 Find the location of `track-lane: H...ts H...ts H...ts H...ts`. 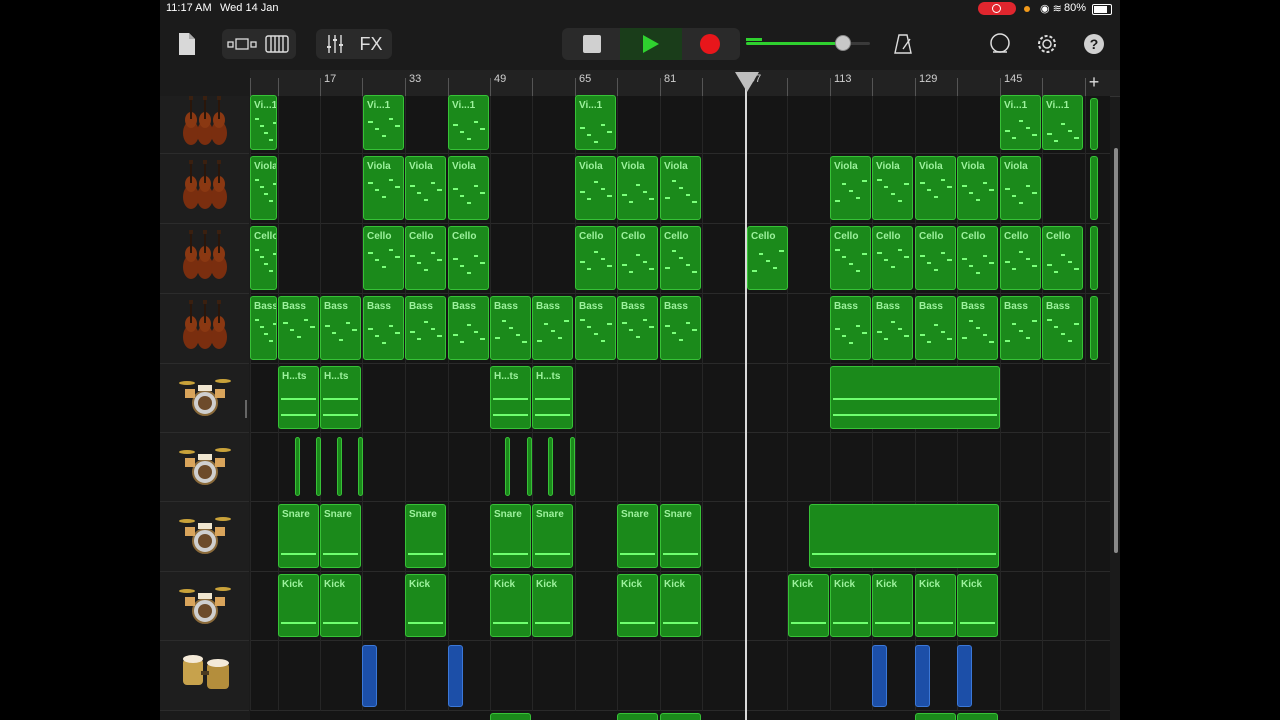

track-lane: H...ts H...ts H...ts H...ts is located at coordinates (680, 398).